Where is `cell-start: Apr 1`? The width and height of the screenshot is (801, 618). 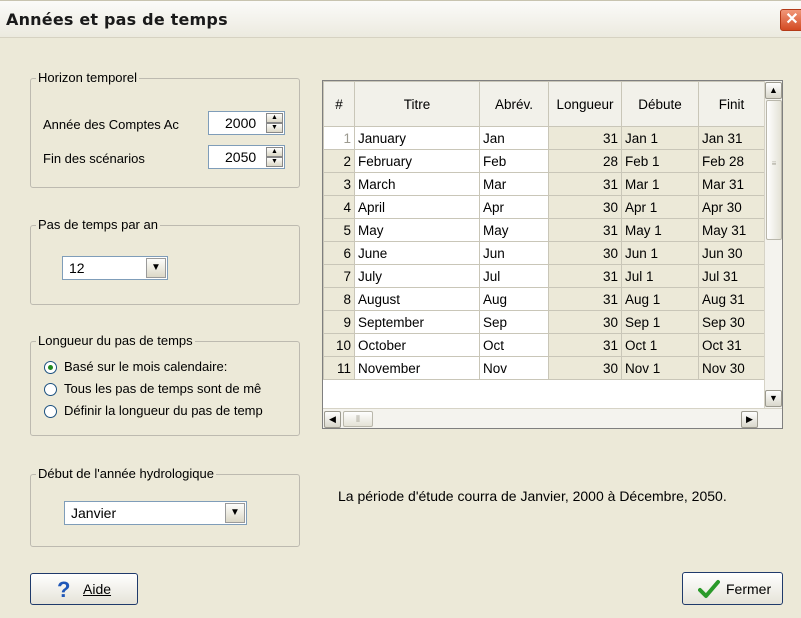
cell-start: Apr 1 is located at coordinates (660, 207).